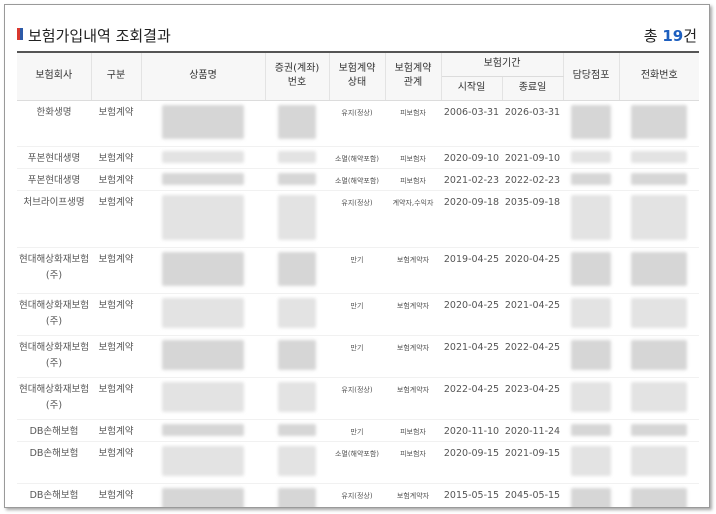 The height and width of the screenshot is (514, 716). I want to click on cell-end: 2022-04-25, so click(532, 356).